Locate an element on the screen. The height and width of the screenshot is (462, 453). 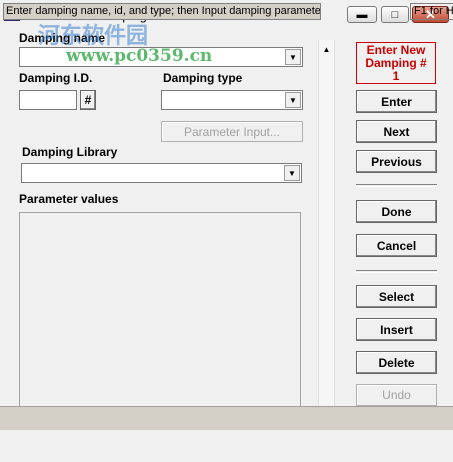
damping-id-input is located at coordinates (48, 100).